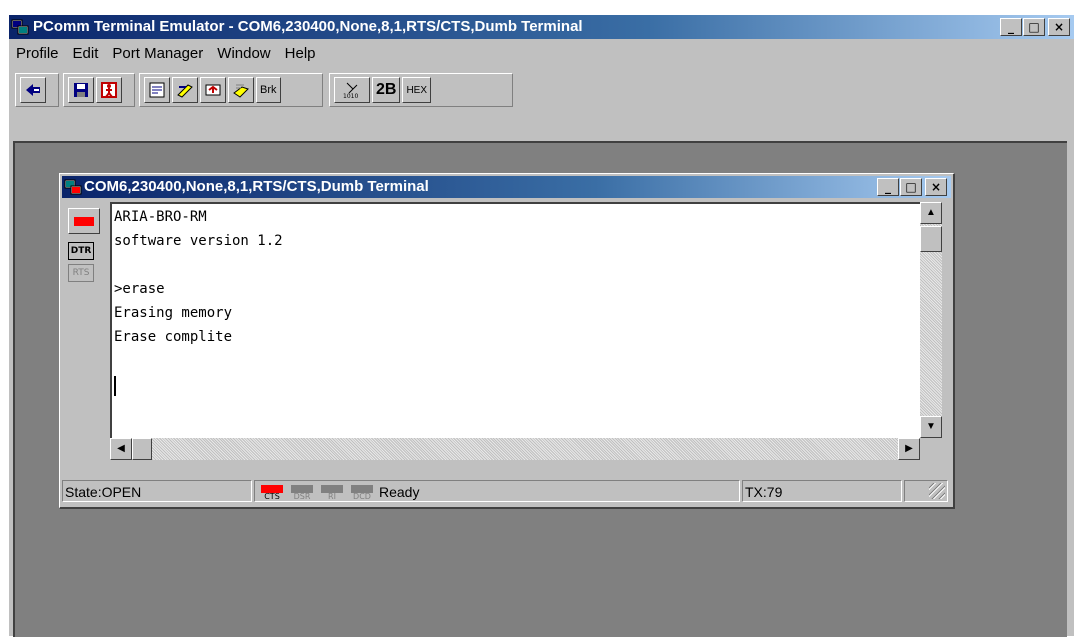 The height and width of the screenshot is (637, 1074). I want to click on receive-file-icon, so click(213, 90).